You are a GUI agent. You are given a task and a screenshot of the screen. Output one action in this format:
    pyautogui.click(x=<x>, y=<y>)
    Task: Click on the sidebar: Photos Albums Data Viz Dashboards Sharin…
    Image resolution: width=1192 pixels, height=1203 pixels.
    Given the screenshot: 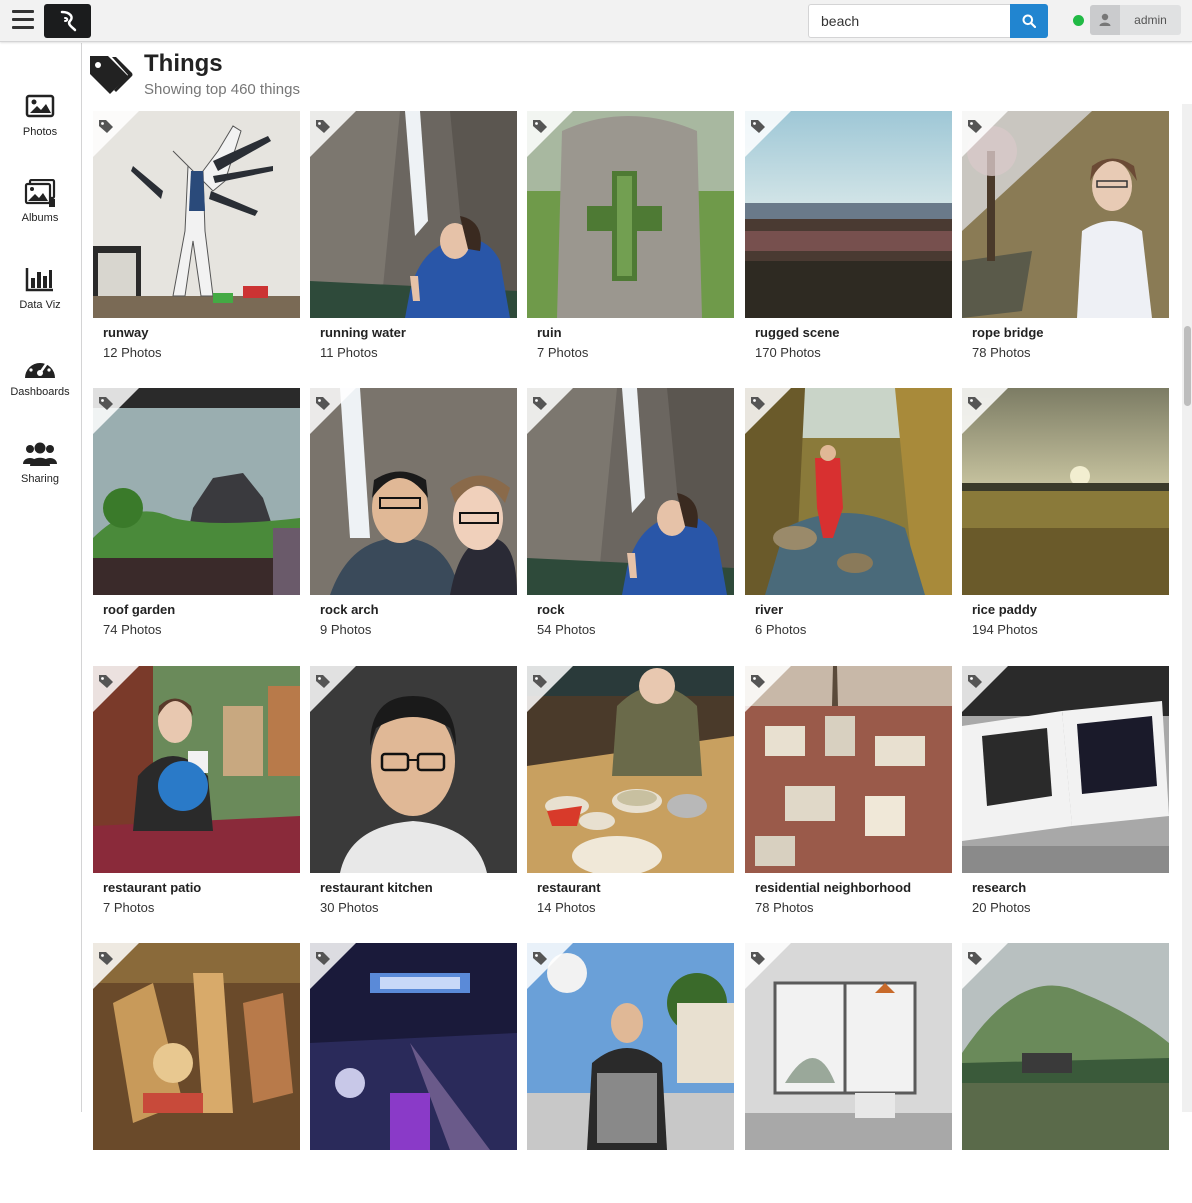 What is the action you would take?
    pyautogui.click(x=41, y=577)
    